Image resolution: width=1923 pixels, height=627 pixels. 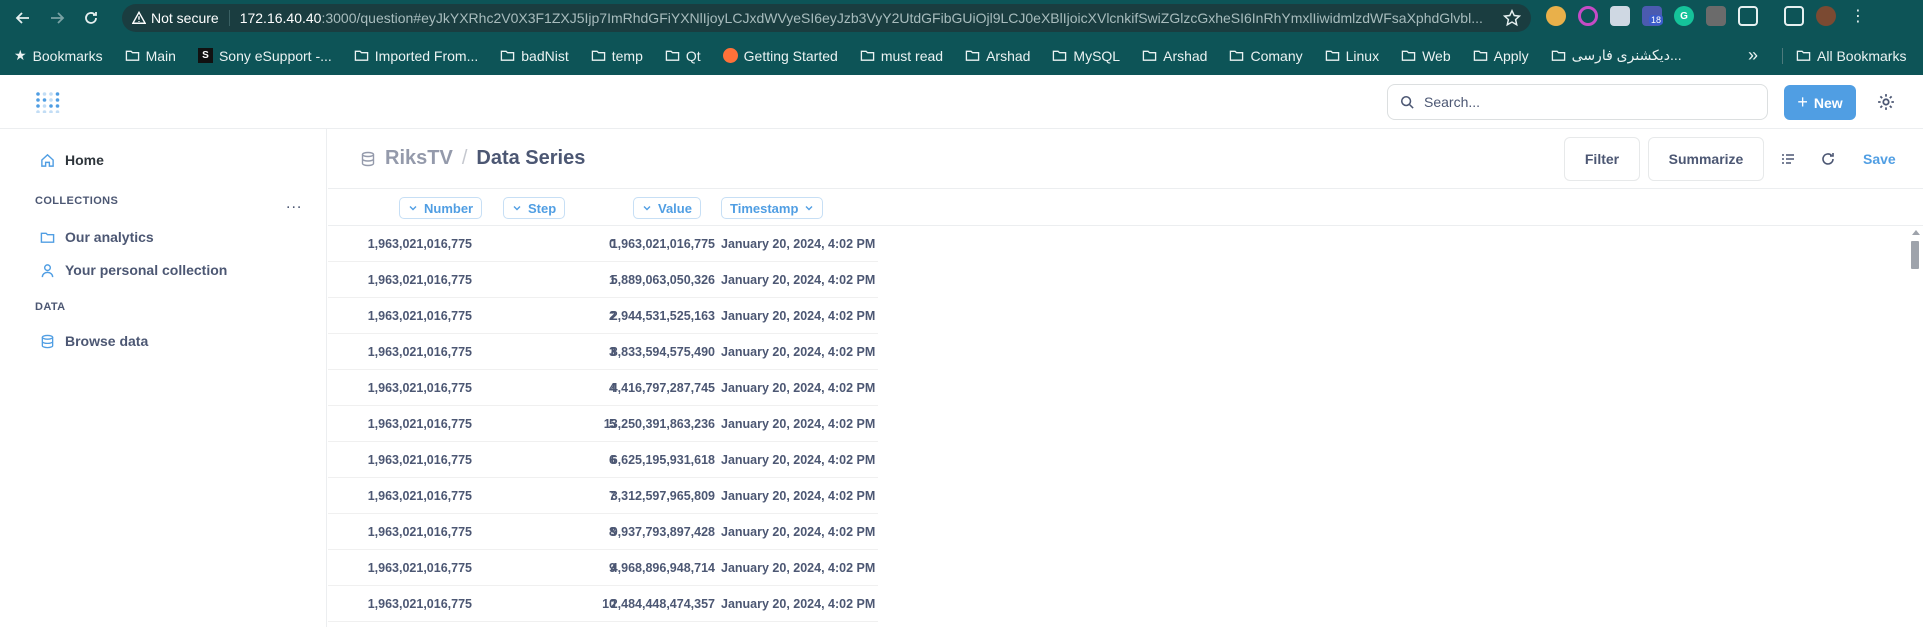 What do you see at coordinates (181, 18) in the screenshot?
I see `security-indicator: Not secure` at bounding box center [181, 18].